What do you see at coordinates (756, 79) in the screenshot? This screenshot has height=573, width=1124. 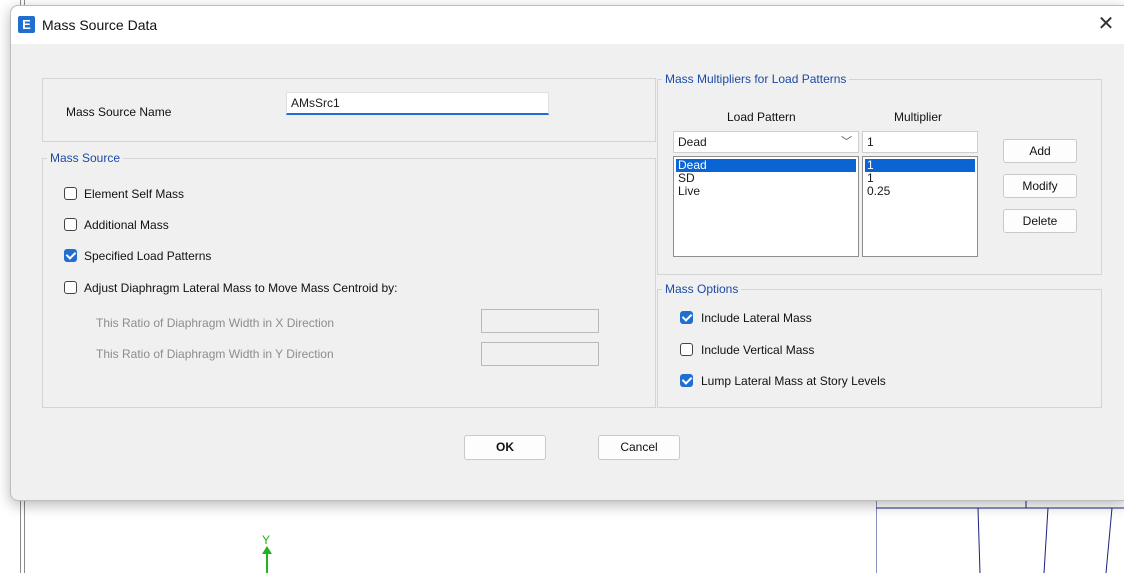 I see `mass-multipliers-group-title: Mass Multipliers for Load Patterns` at bounding box center [756, 79].